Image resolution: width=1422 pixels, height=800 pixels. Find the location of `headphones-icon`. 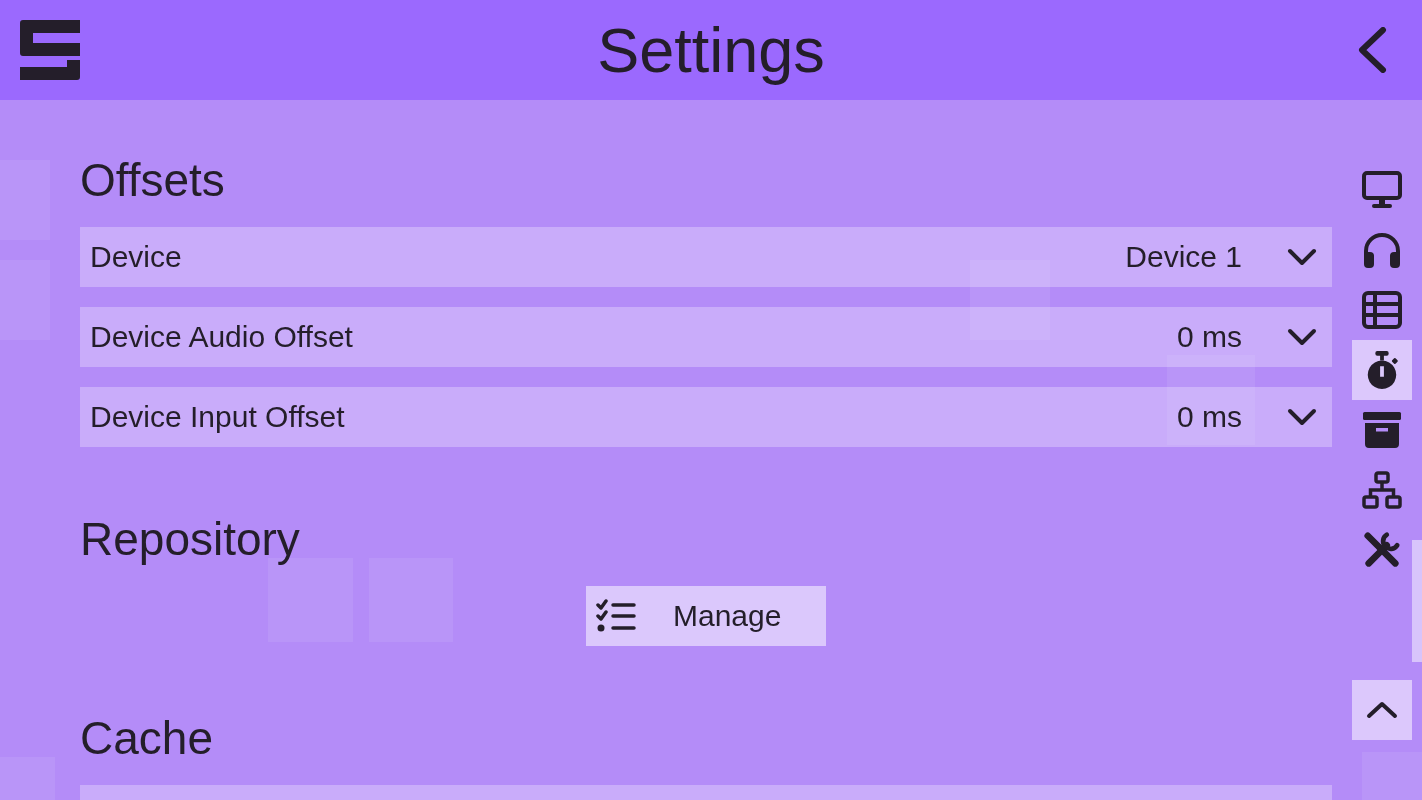

headphones-icon is located at coordinates (1382, 250).